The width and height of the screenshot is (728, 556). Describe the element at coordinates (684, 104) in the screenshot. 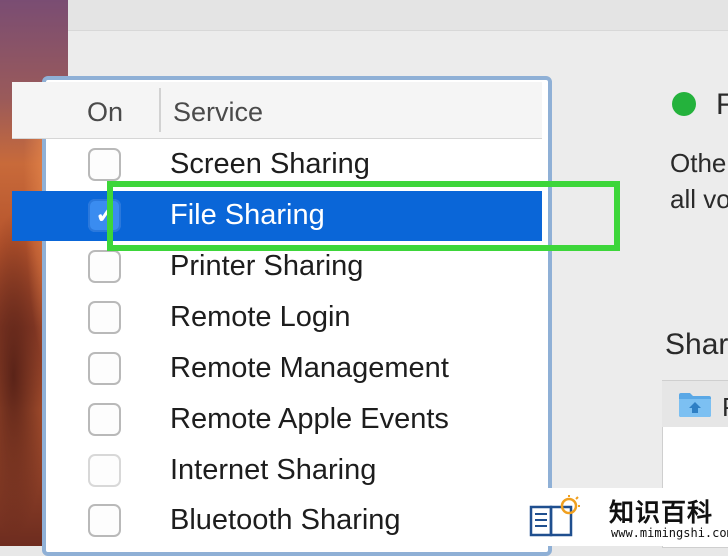

I see `status-indicator-icon` at that location.